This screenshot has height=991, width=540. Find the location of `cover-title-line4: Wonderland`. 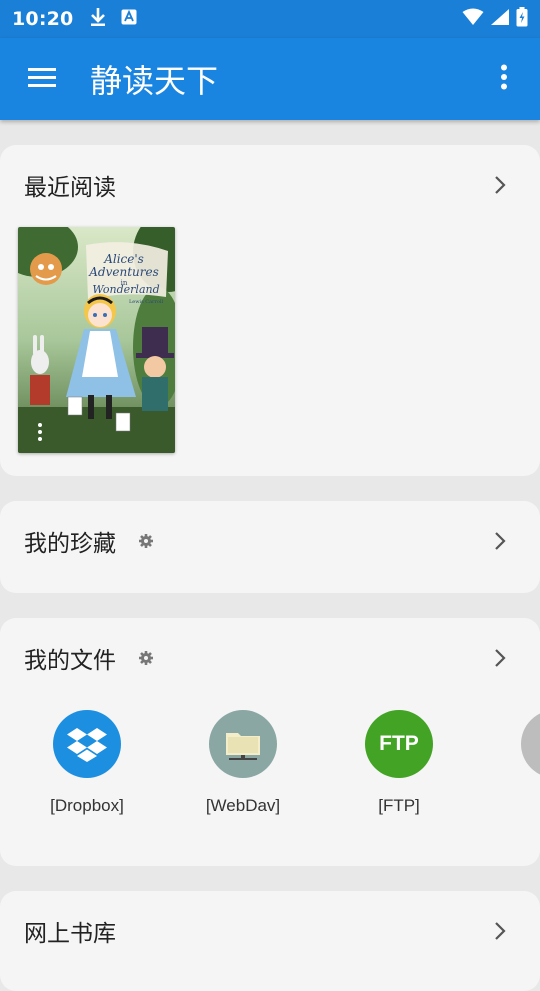

cover-title-line4: Wonderland is located at coordinates (125, 289).